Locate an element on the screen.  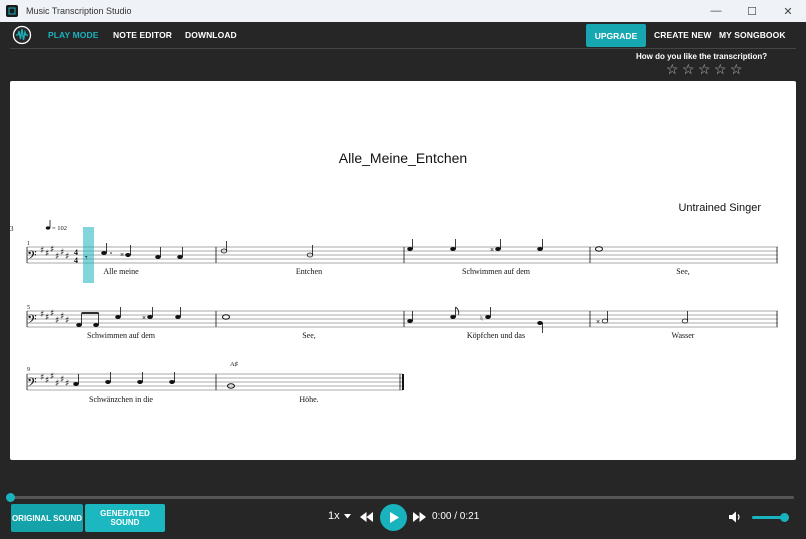
volume-icon is located at coordinates (735, 517).